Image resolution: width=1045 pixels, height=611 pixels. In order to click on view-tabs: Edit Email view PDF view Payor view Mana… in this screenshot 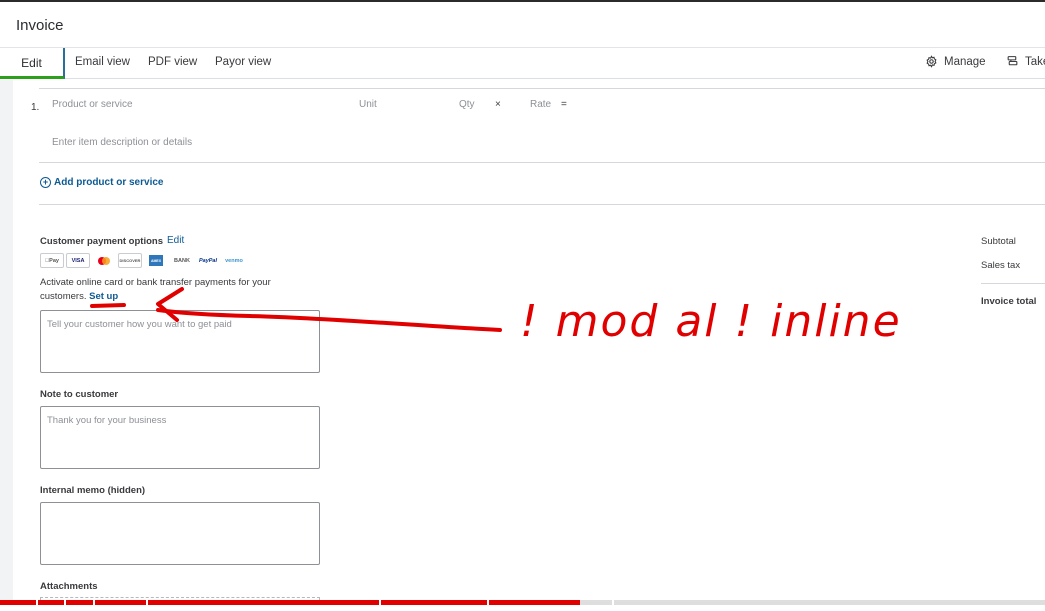, I will do `click(522, 63)`.